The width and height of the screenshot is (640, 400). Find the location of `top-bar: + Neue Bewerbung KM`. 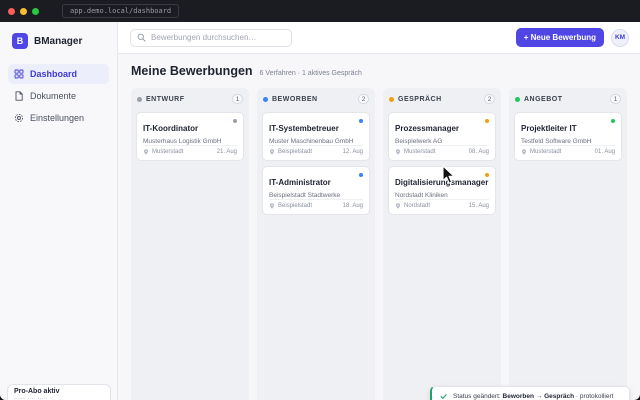

top-bar: + Neue Bewerbung KM is located at coordinates (379, 38).